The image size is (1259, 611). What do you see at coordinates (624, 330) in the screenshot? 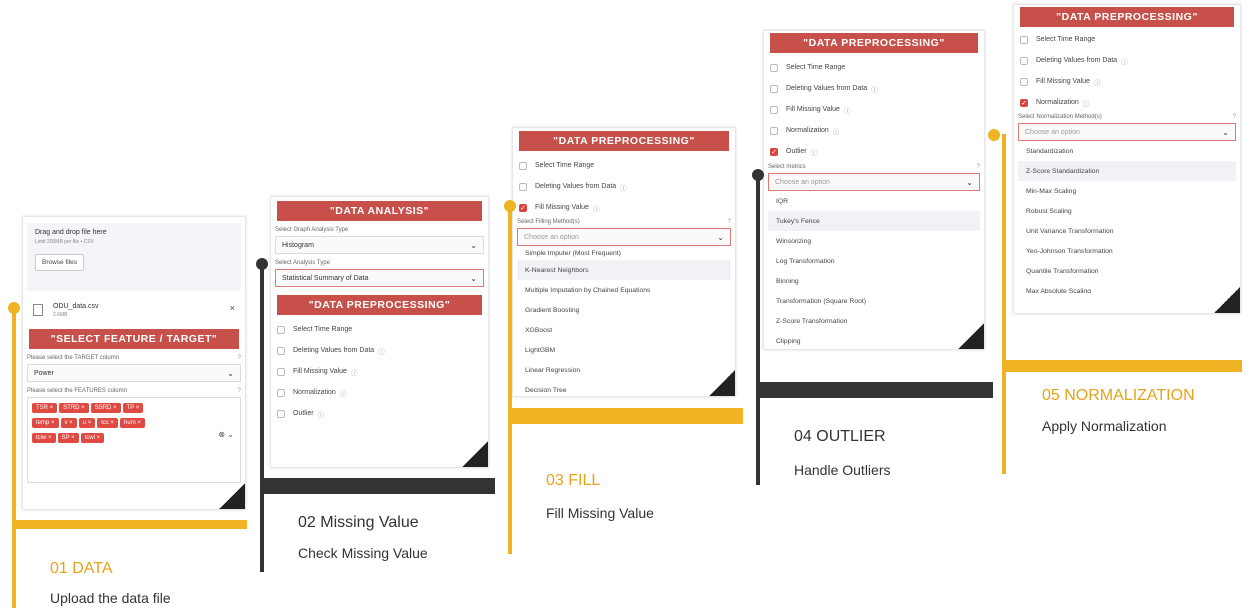
I see `dropdown-option: XGBoost` at bounding box center [624, 330].